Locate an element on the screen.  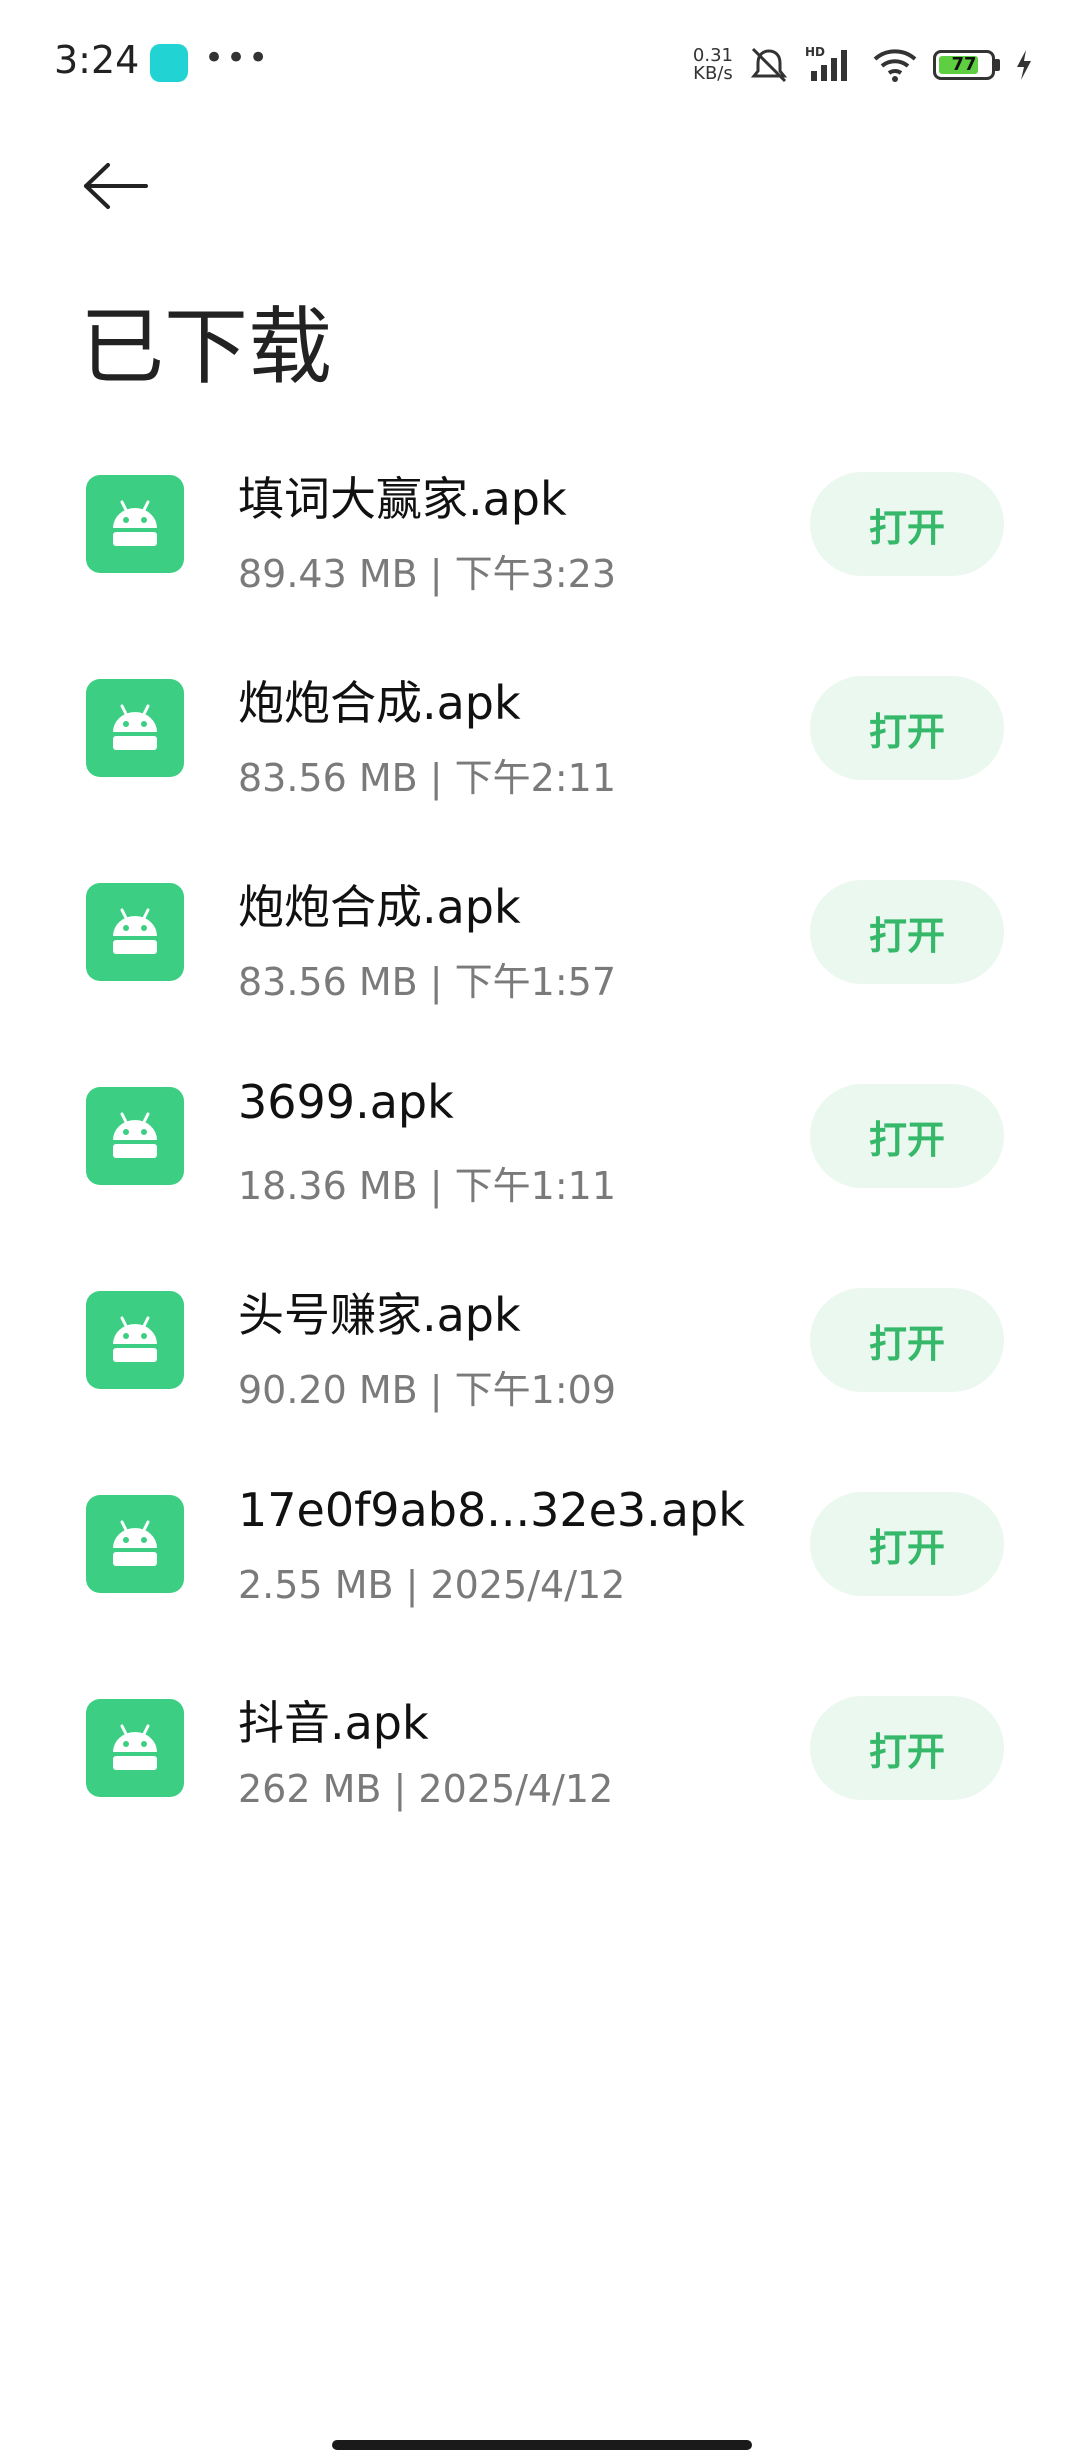
more-notifications-icon: ••• is located at coordinates (237, 58).